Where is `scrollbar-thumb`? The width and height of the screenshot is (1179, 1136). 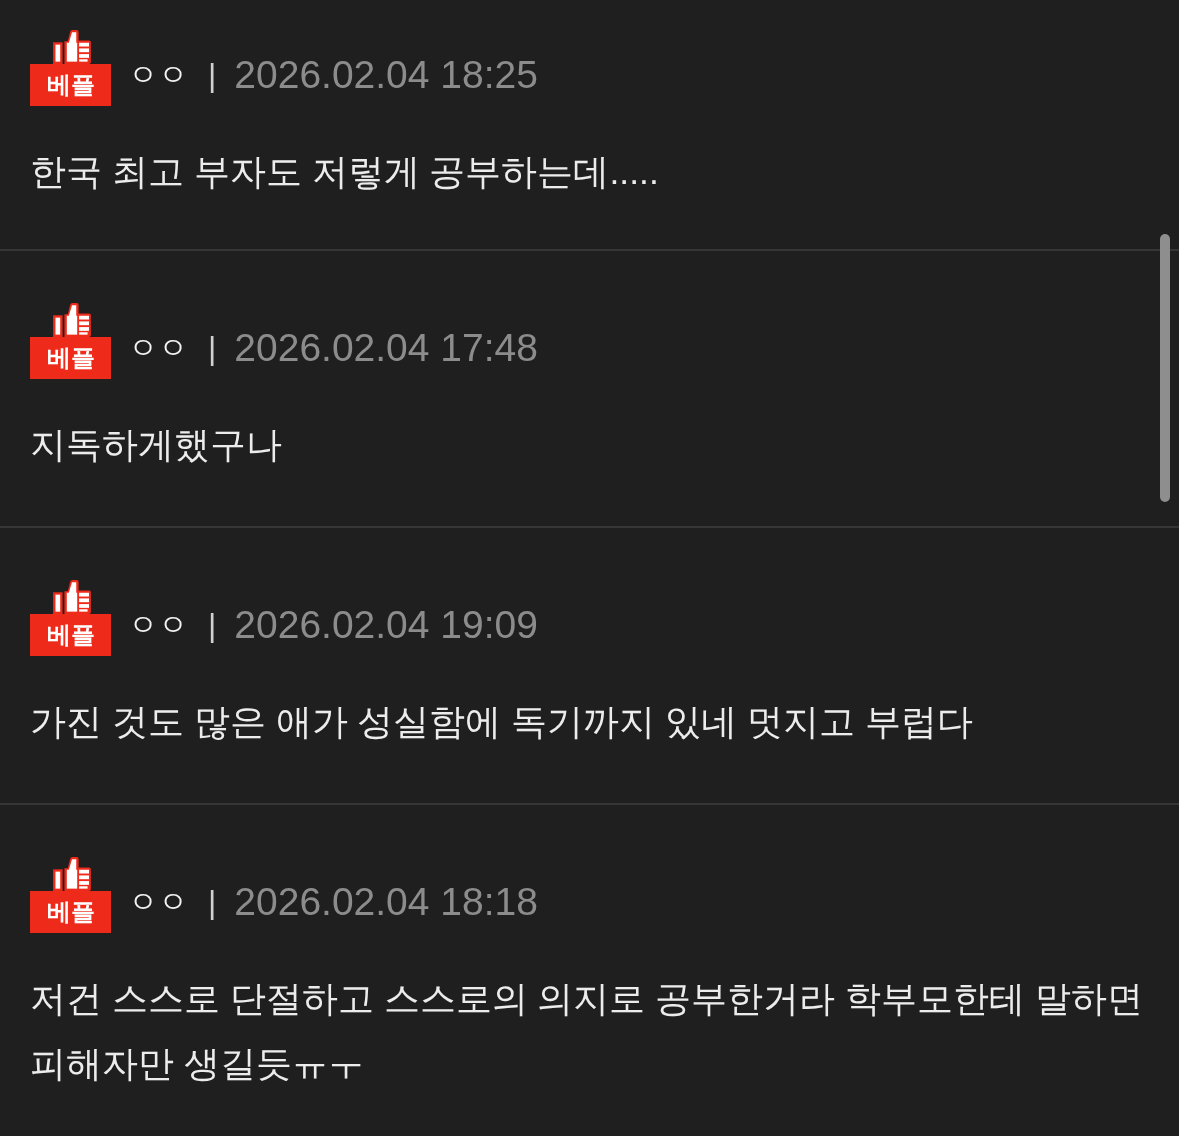 scrollbar-thumb is located at coordinates (1165, 368).